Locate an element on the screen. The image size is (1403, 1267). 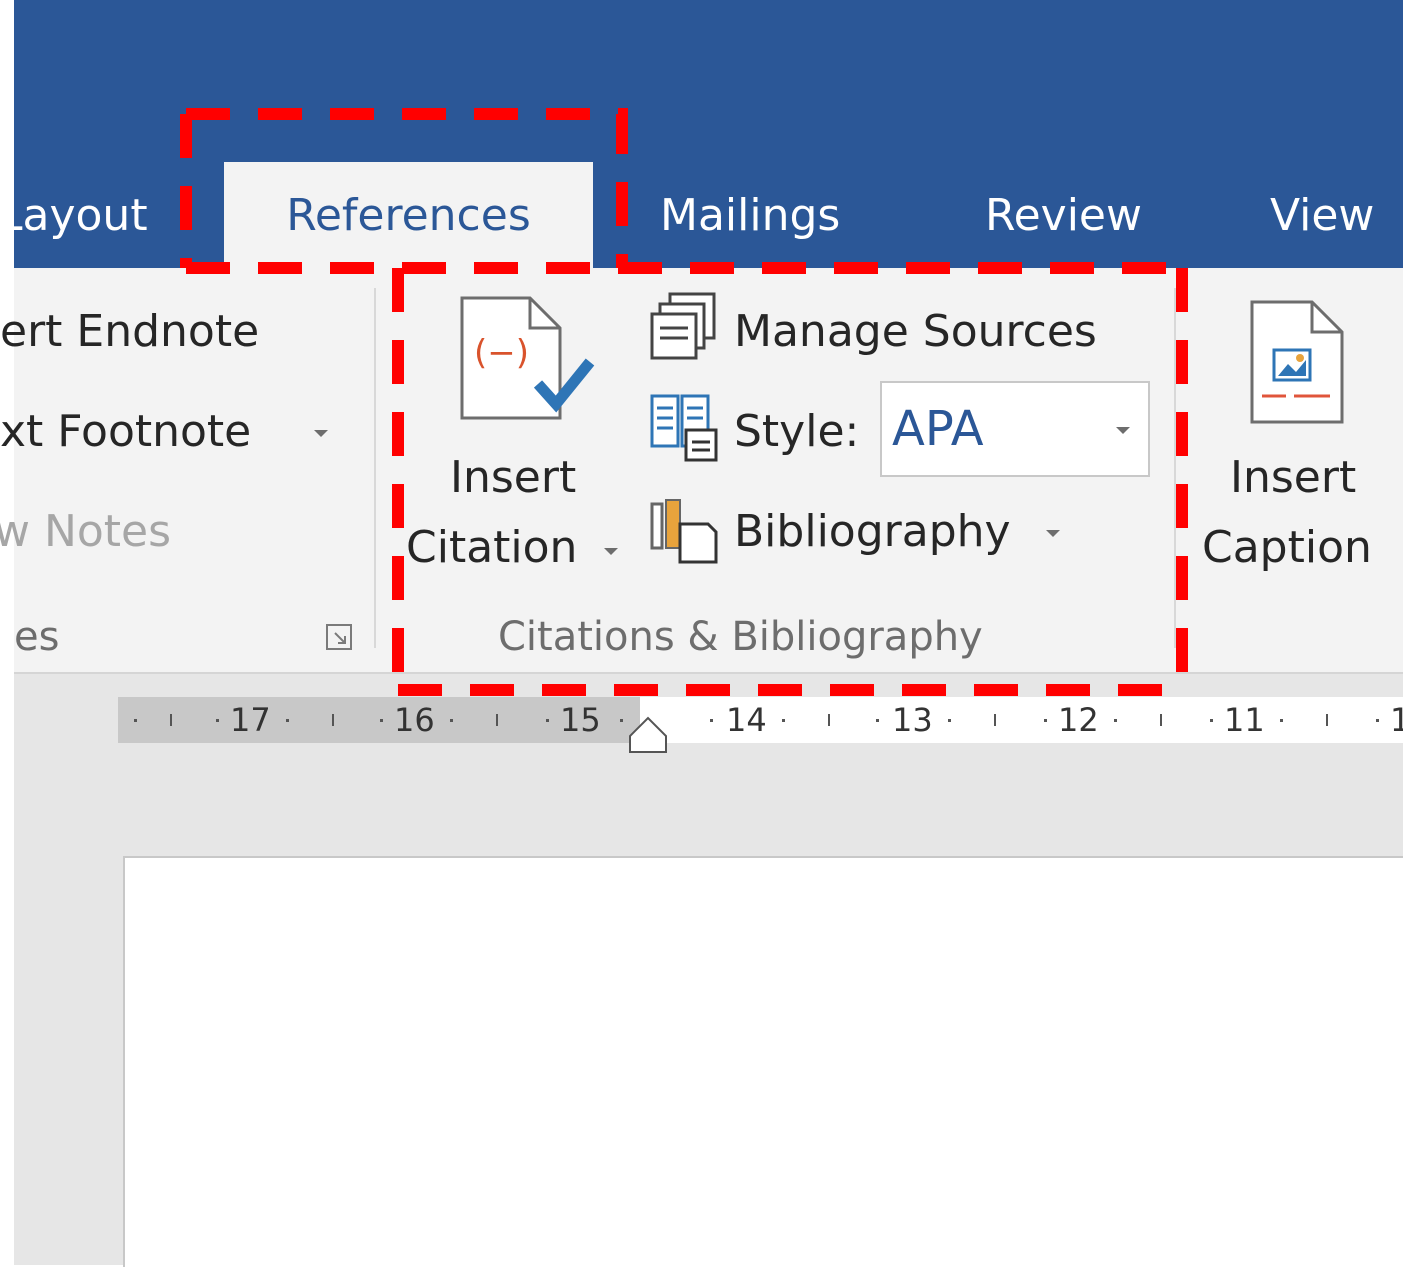
insert-endnote-button: ert Endnote is located at coordinates (129, 331).